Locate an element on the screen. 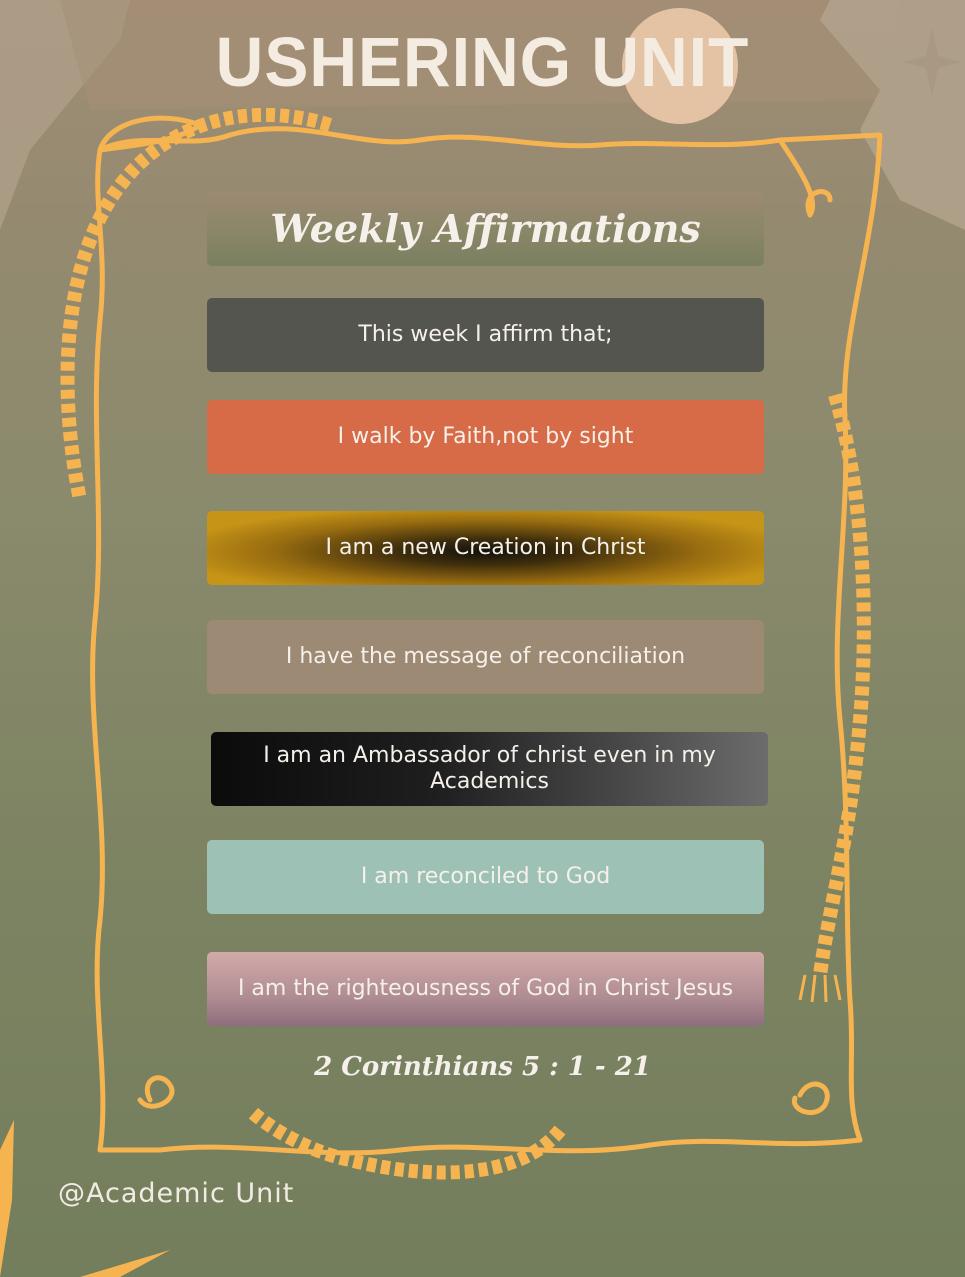 This screenshot has width=965, height=1277. section-heading: Weekly Affirmations is located at coordinates (485, 228).